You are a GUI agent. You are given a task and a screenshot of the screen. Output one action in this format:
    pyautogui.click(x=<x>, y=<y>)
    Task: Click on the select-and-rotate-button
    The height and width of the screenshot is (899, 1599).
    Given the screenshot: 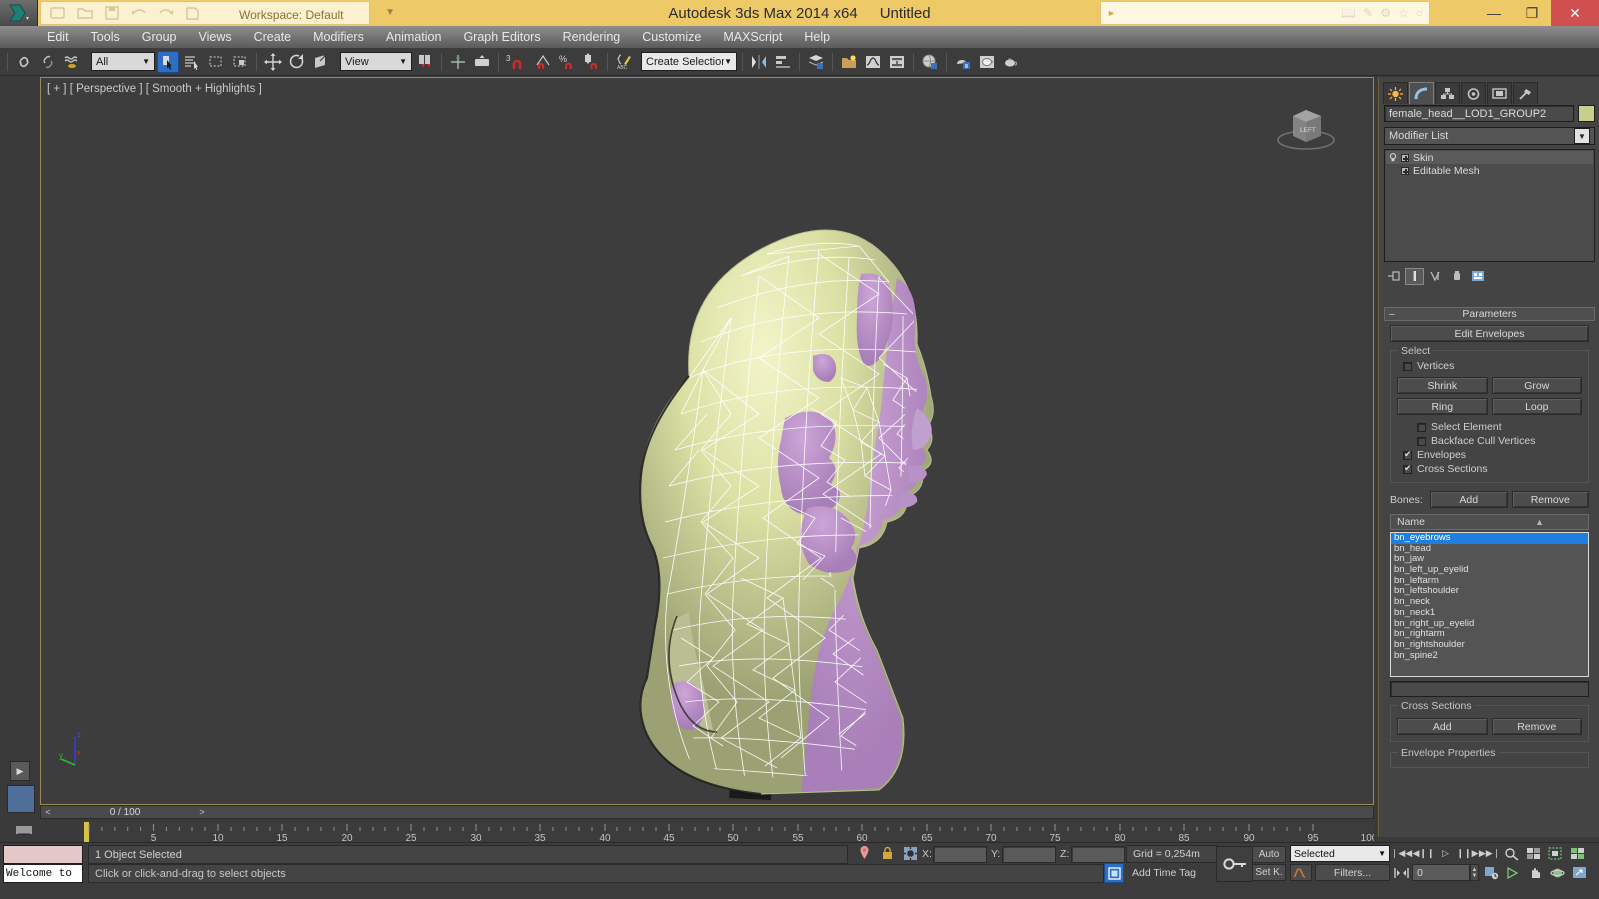 What is the action you would take?
    pyautogui.click(x=297, y=62)
    